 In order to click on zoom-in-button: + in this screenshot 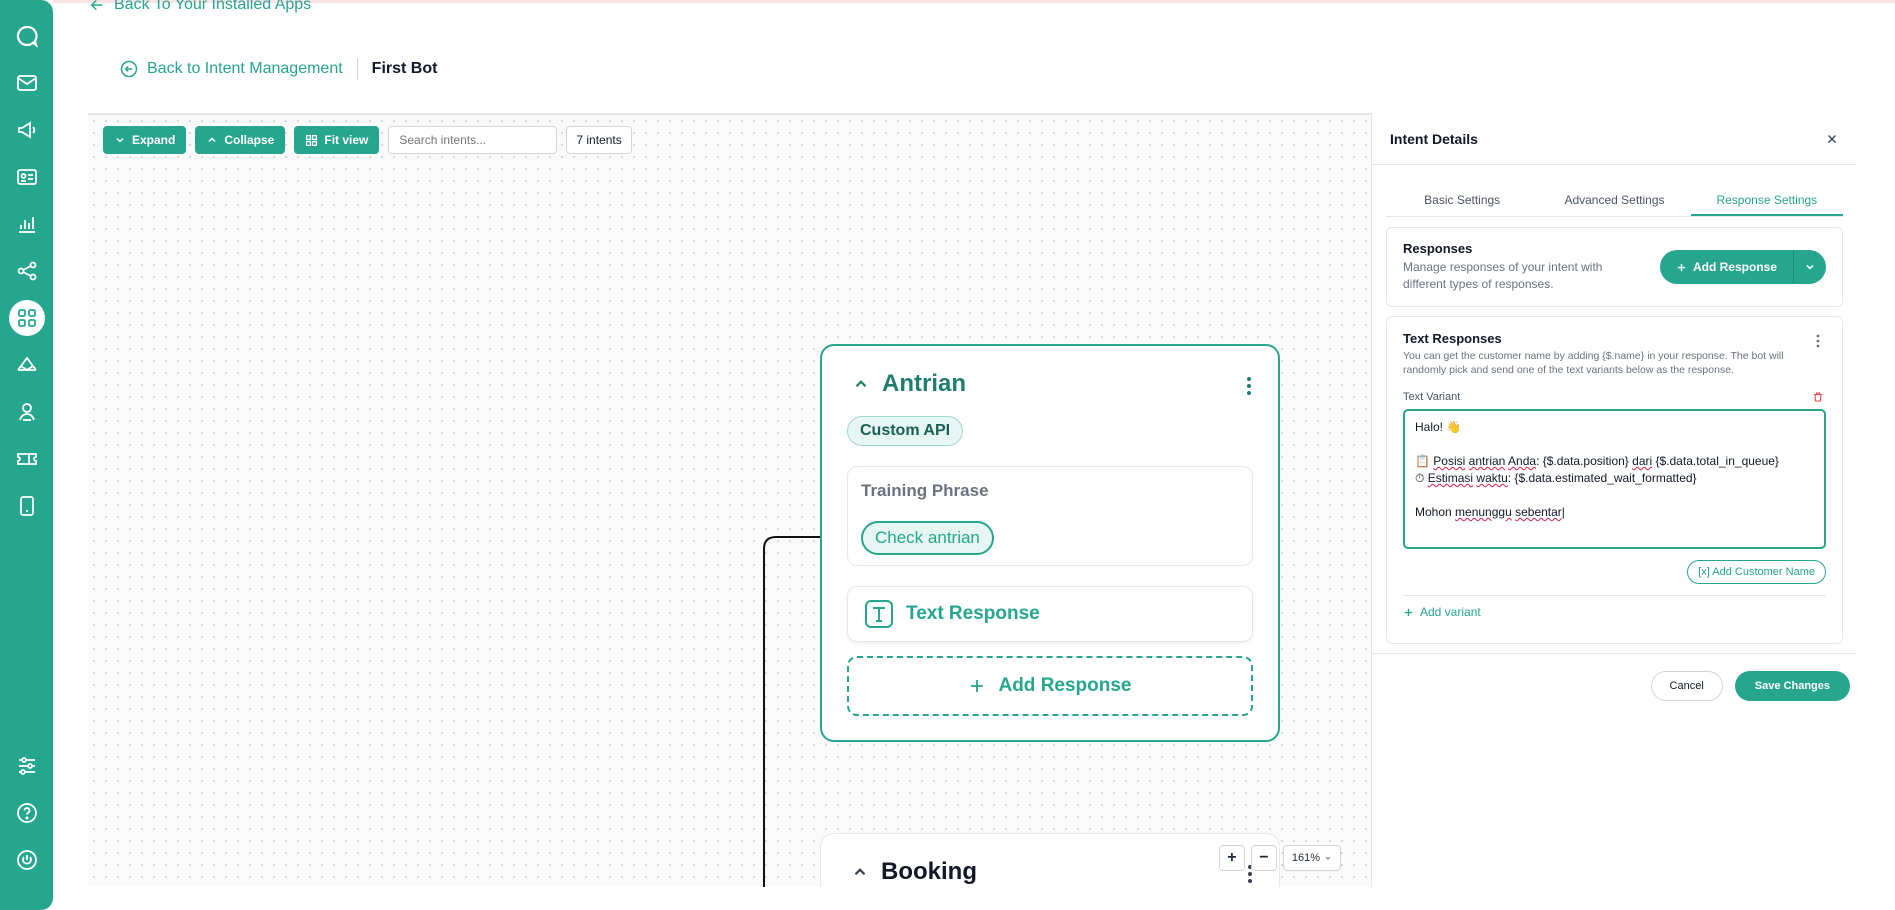, I will do `click(1231, 858)`.